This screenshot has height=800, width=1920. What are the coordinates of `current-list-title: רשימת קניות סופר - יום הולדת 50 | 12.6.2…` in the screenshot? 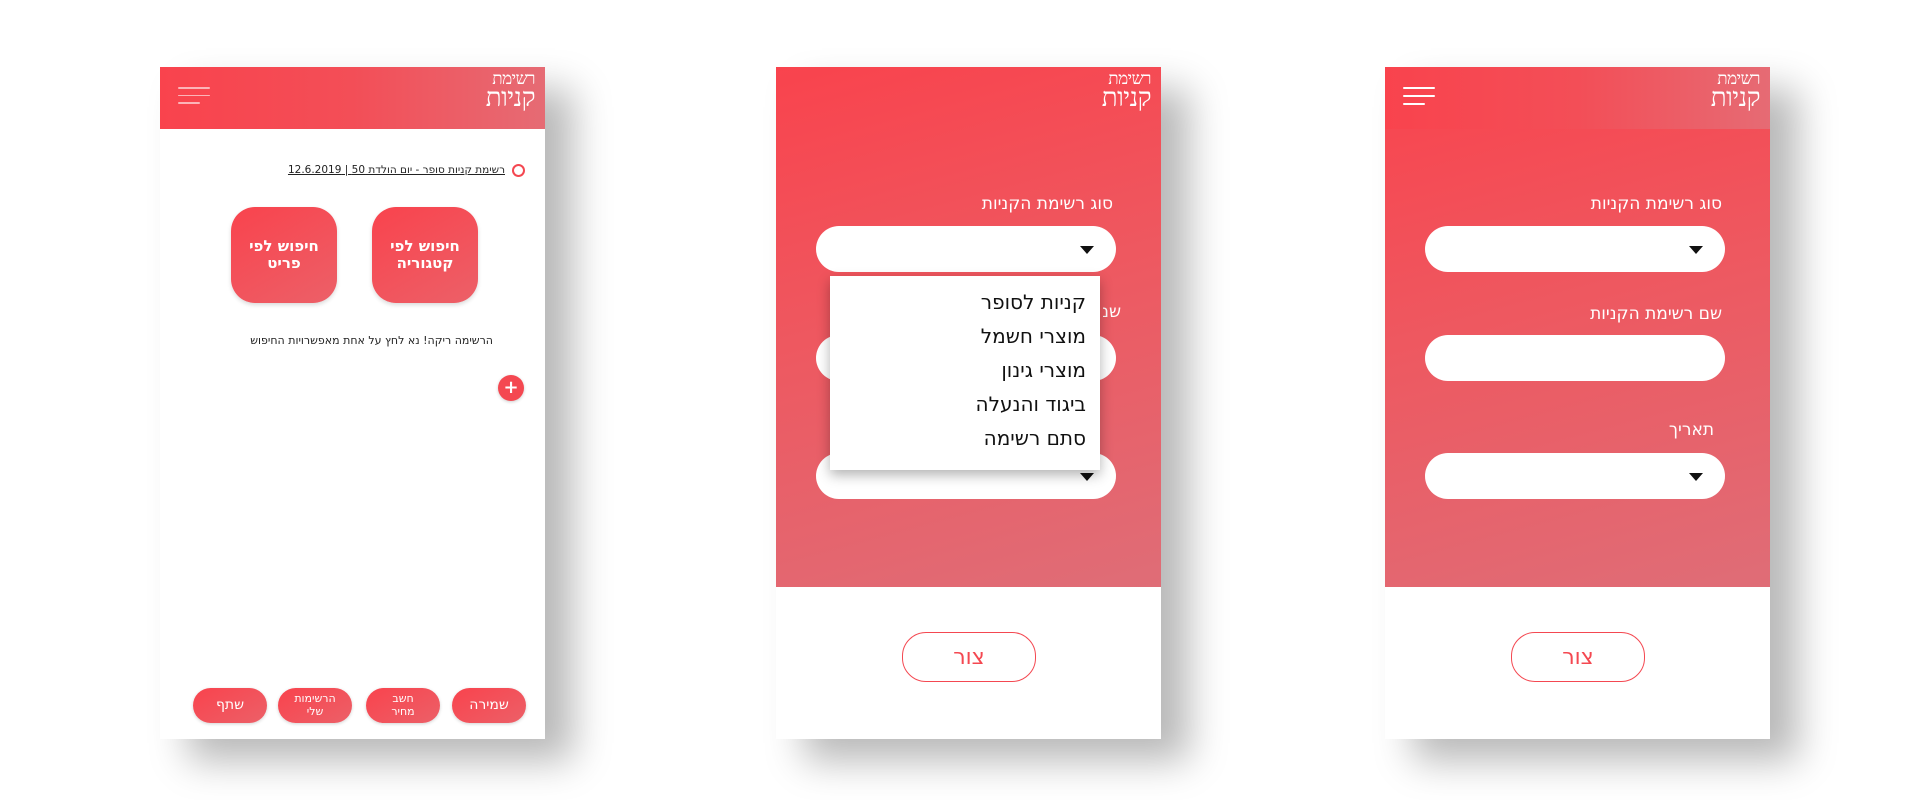 It's located at (396, 170).